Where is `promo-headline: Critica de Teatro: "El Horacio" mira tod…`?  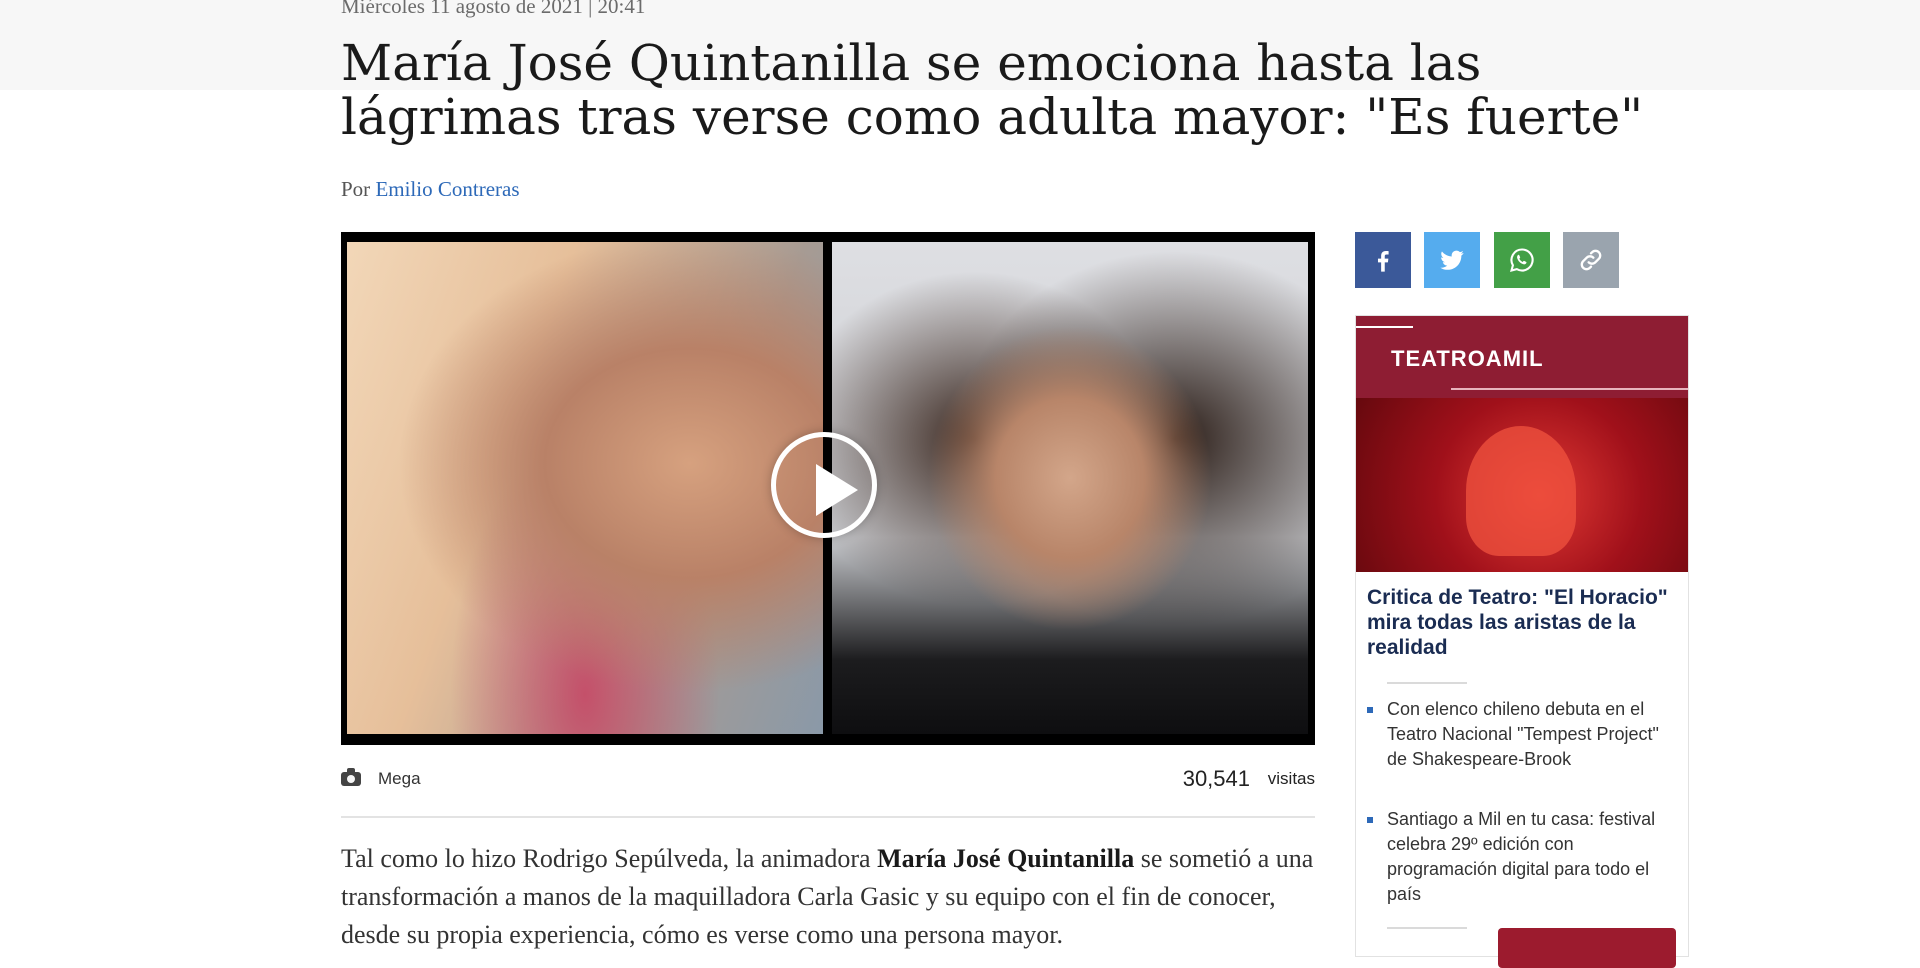
promo-headline: Critica de Teatro: "El Horacio" mira tod… is located at coordinates (1524, 622).